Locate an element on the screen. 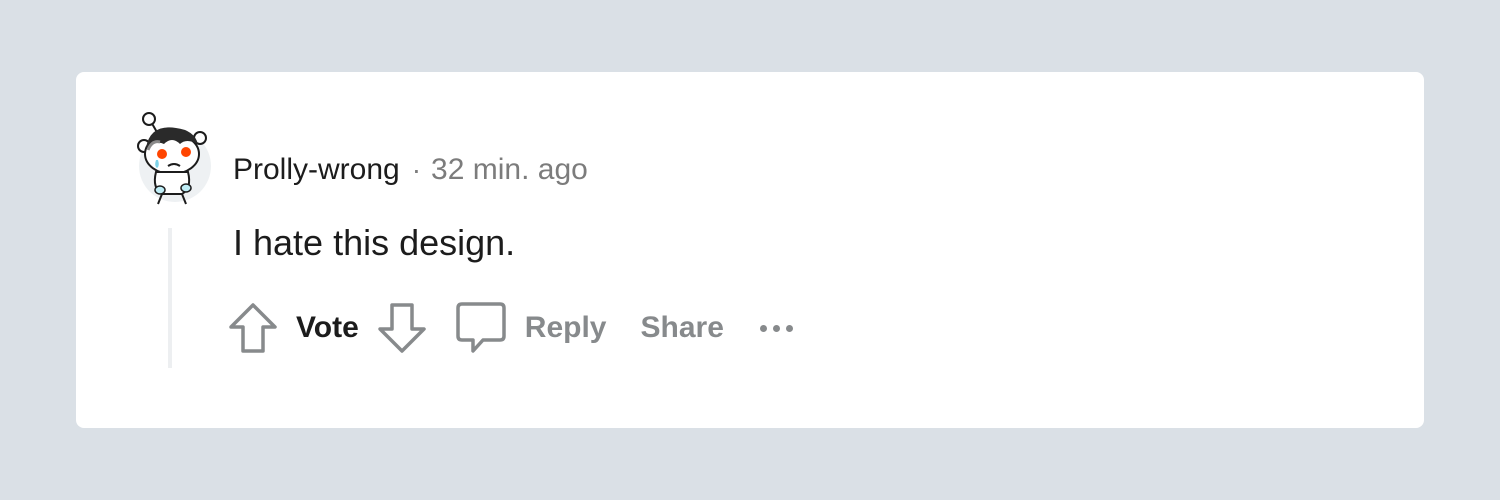  user-avatar is located at coordinates (175, 159).